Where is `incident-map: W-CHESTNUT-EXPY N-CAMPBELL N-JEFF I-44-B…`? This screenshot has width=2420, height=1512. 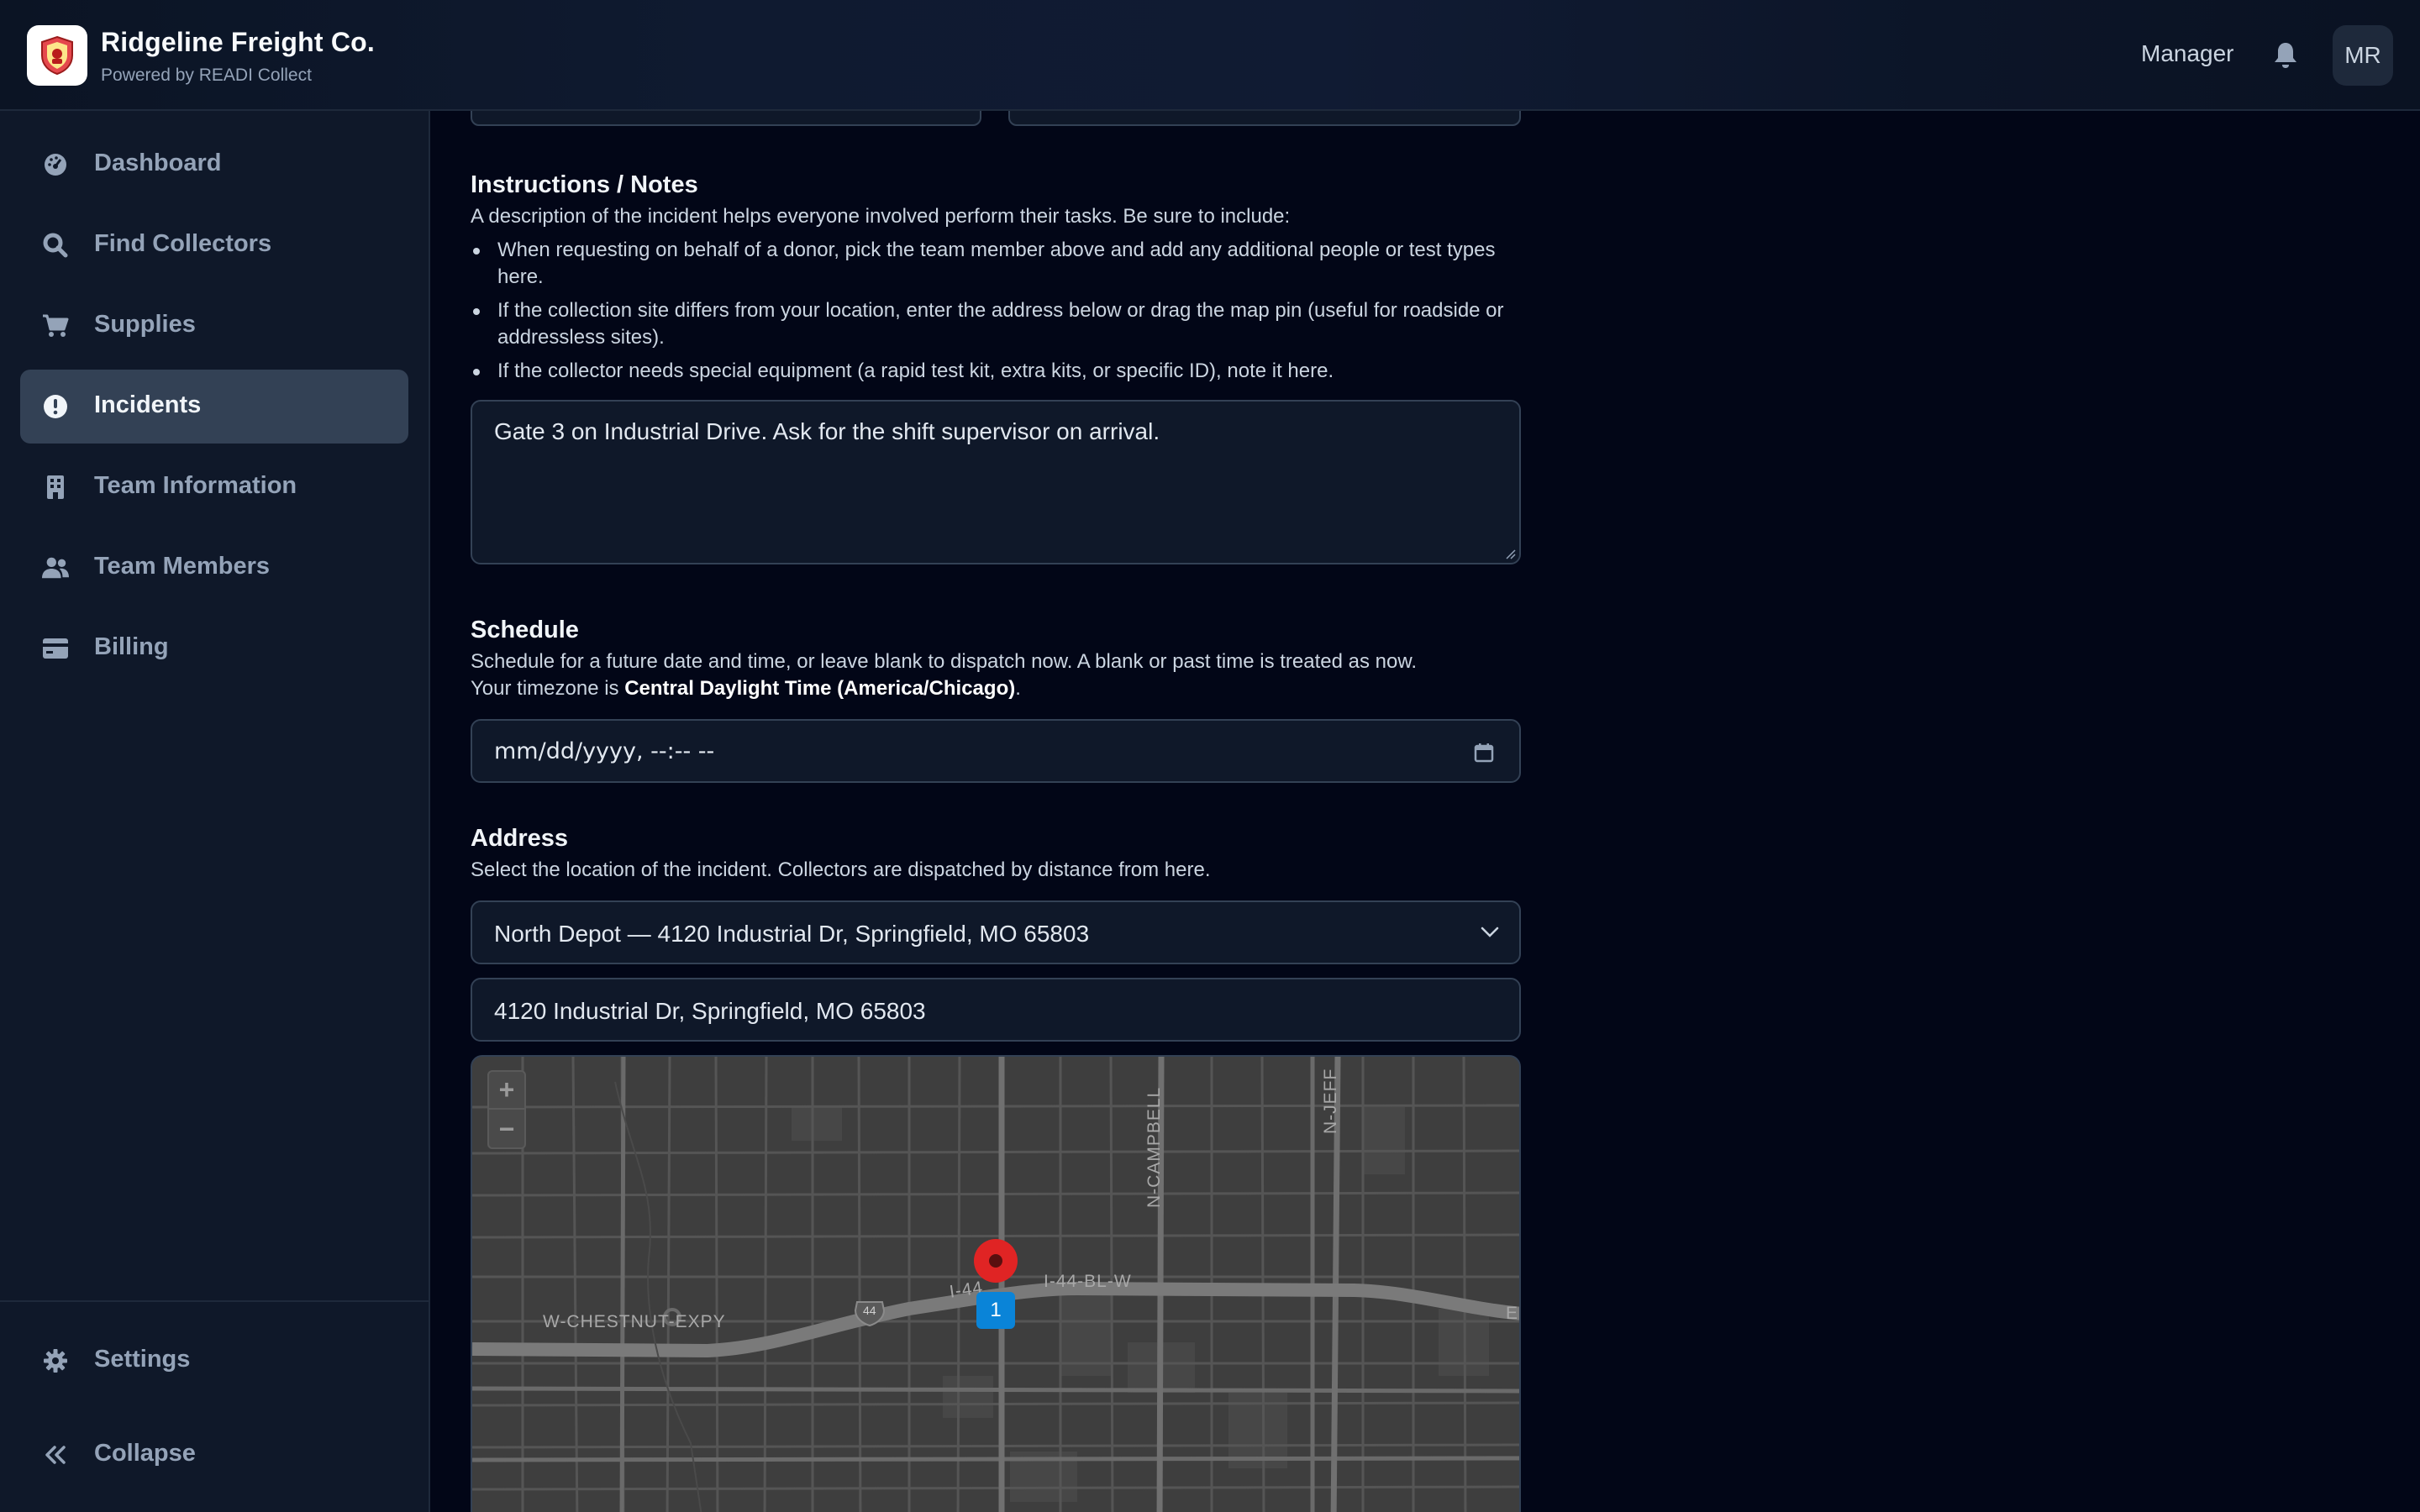
incident-map: W-CHESTNUT-EXPY N-CAMPBELL N-JEFF I-44-B… is located at coordinates (996, 1283).